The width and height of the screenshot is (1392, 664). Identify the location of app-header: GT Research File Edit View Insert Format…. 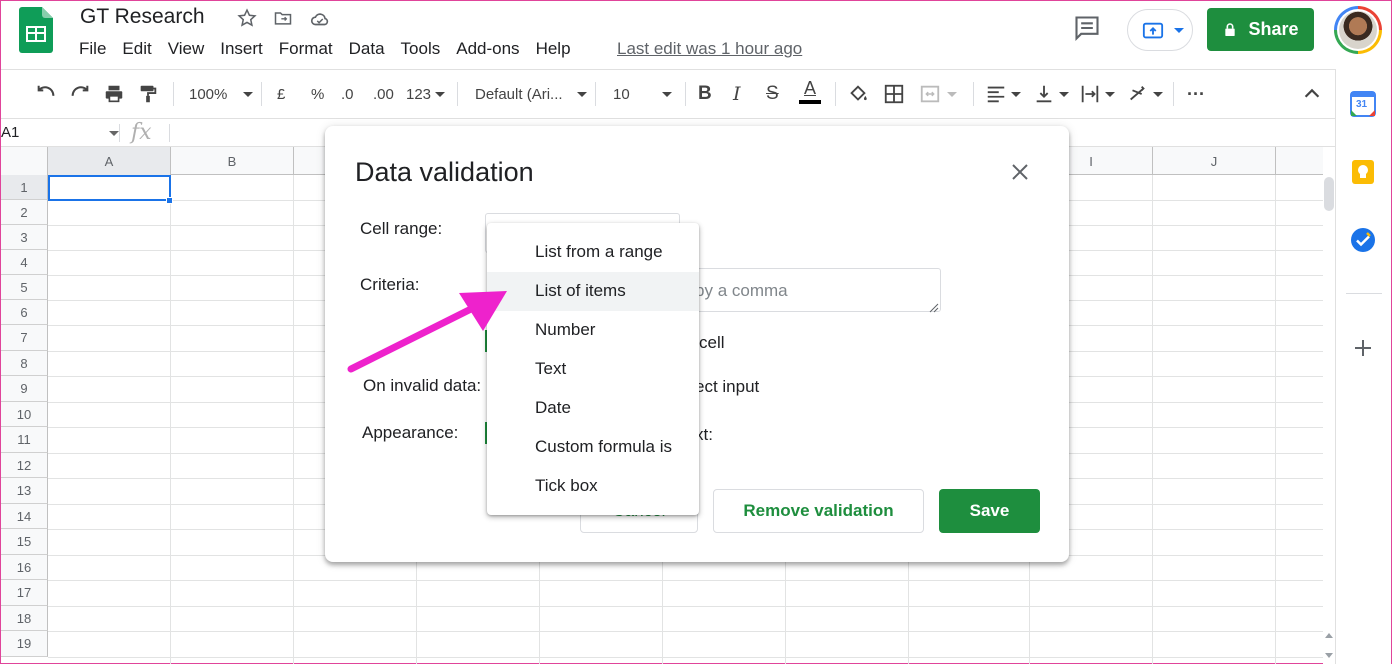
(696, 35).